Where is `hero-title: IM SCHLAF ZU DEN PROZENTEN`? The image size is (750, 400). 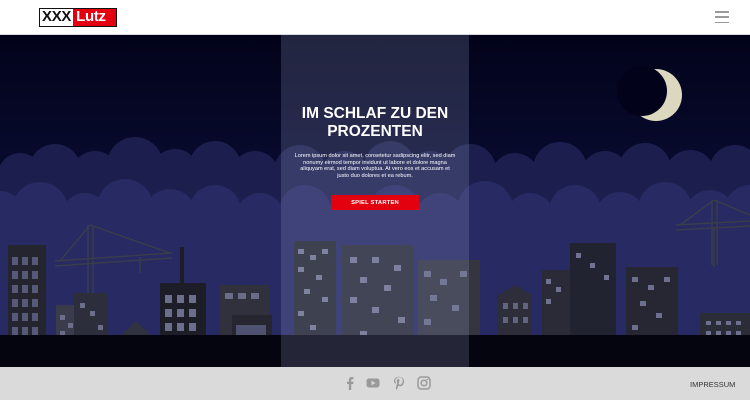 hero-title: IM SCHLAF ZU DEN PROZENTEN is located at coordinates (375, 122).